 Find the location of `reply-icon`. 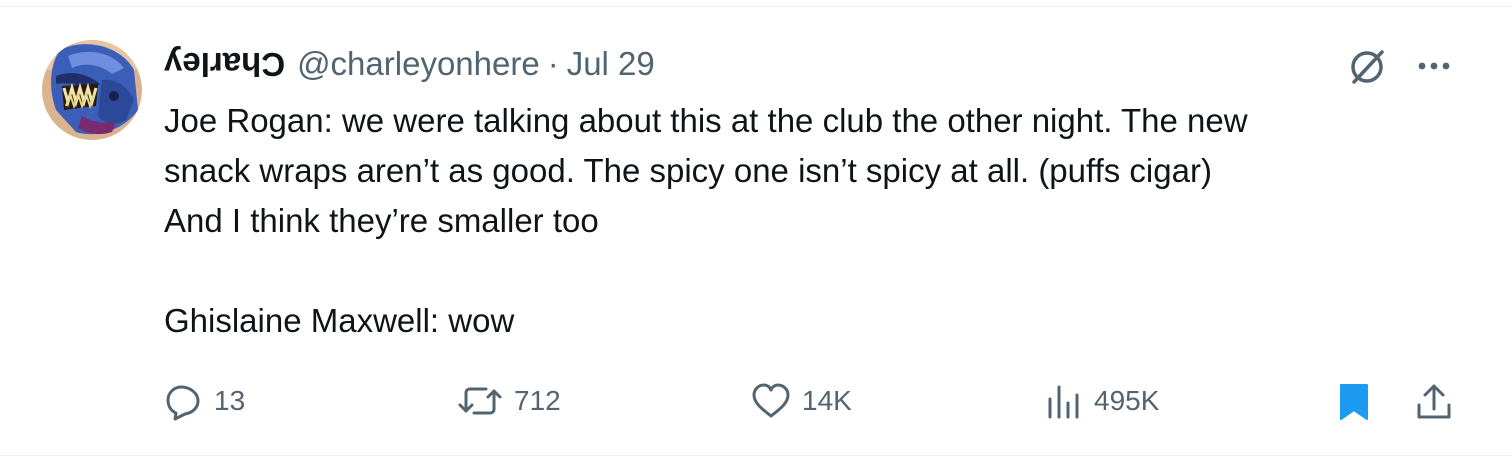

reply-icon is located at coordinates (183, 403).